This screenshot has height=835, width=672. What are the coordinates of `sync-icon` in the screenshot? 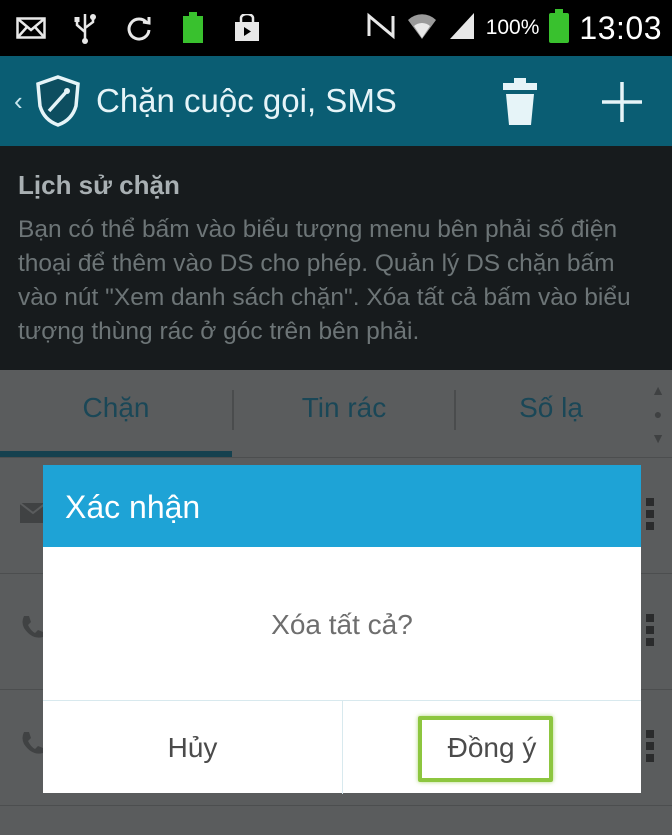 It's located at (139, 28).